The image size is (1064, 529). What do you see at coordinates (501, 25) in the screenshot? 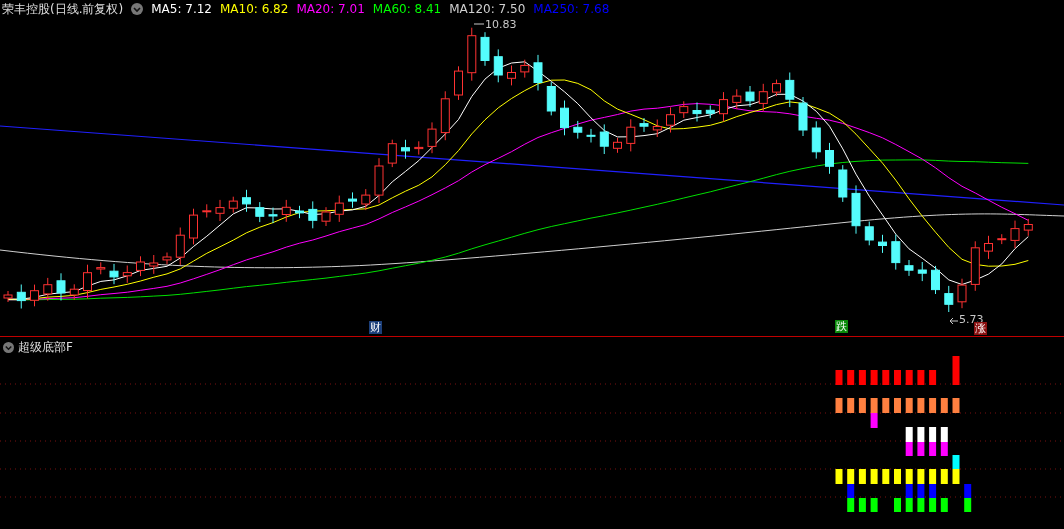
I see `price-high-label: 10.83` at bounding box center [501, 25].